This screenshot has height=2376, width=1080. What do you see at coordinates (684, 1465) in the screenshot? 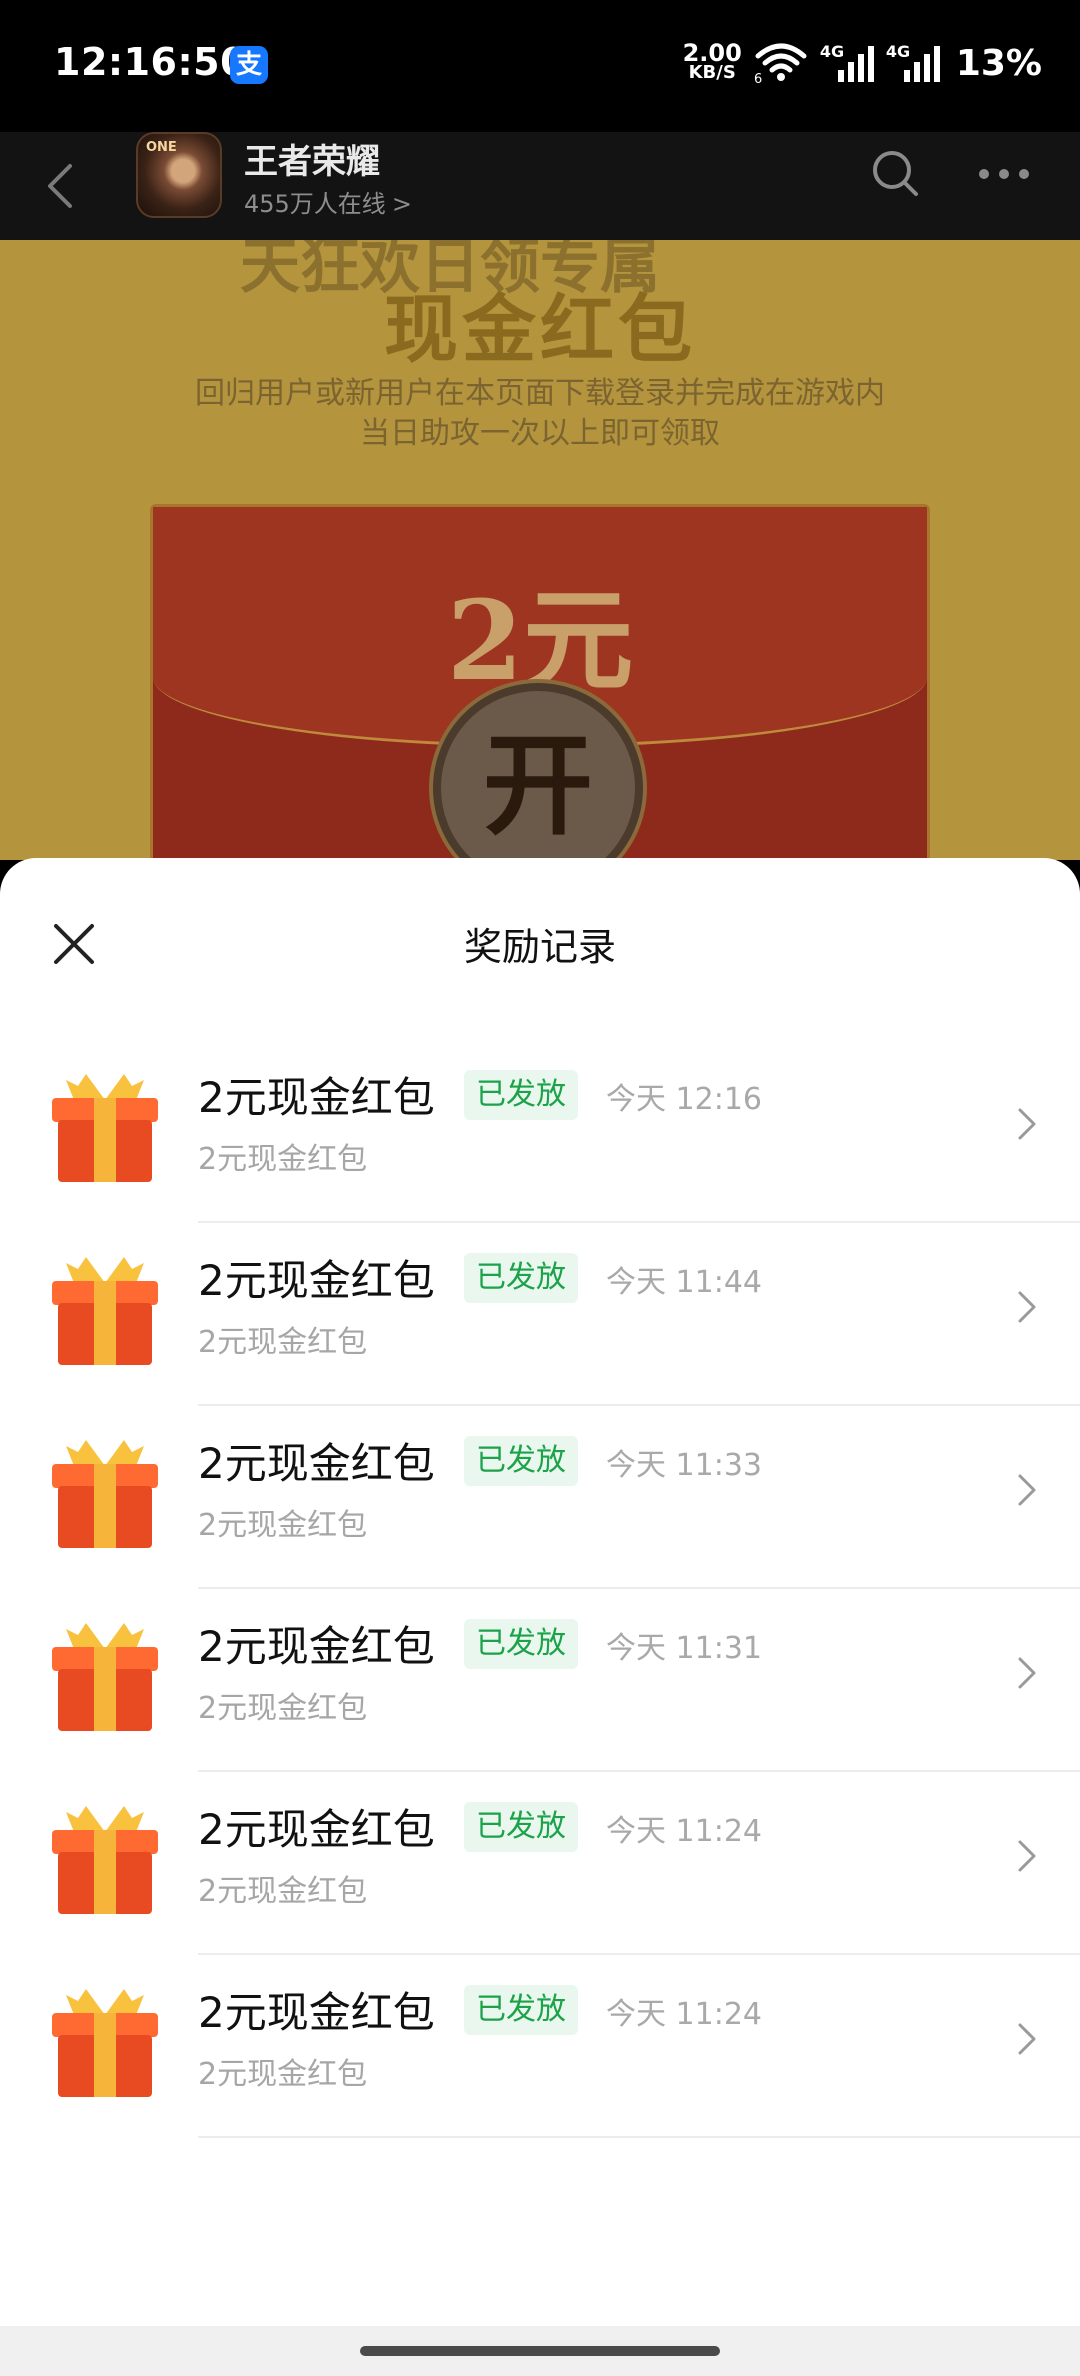
I see `record-time: 今天 11:33` at bounding box center [684, 1465].